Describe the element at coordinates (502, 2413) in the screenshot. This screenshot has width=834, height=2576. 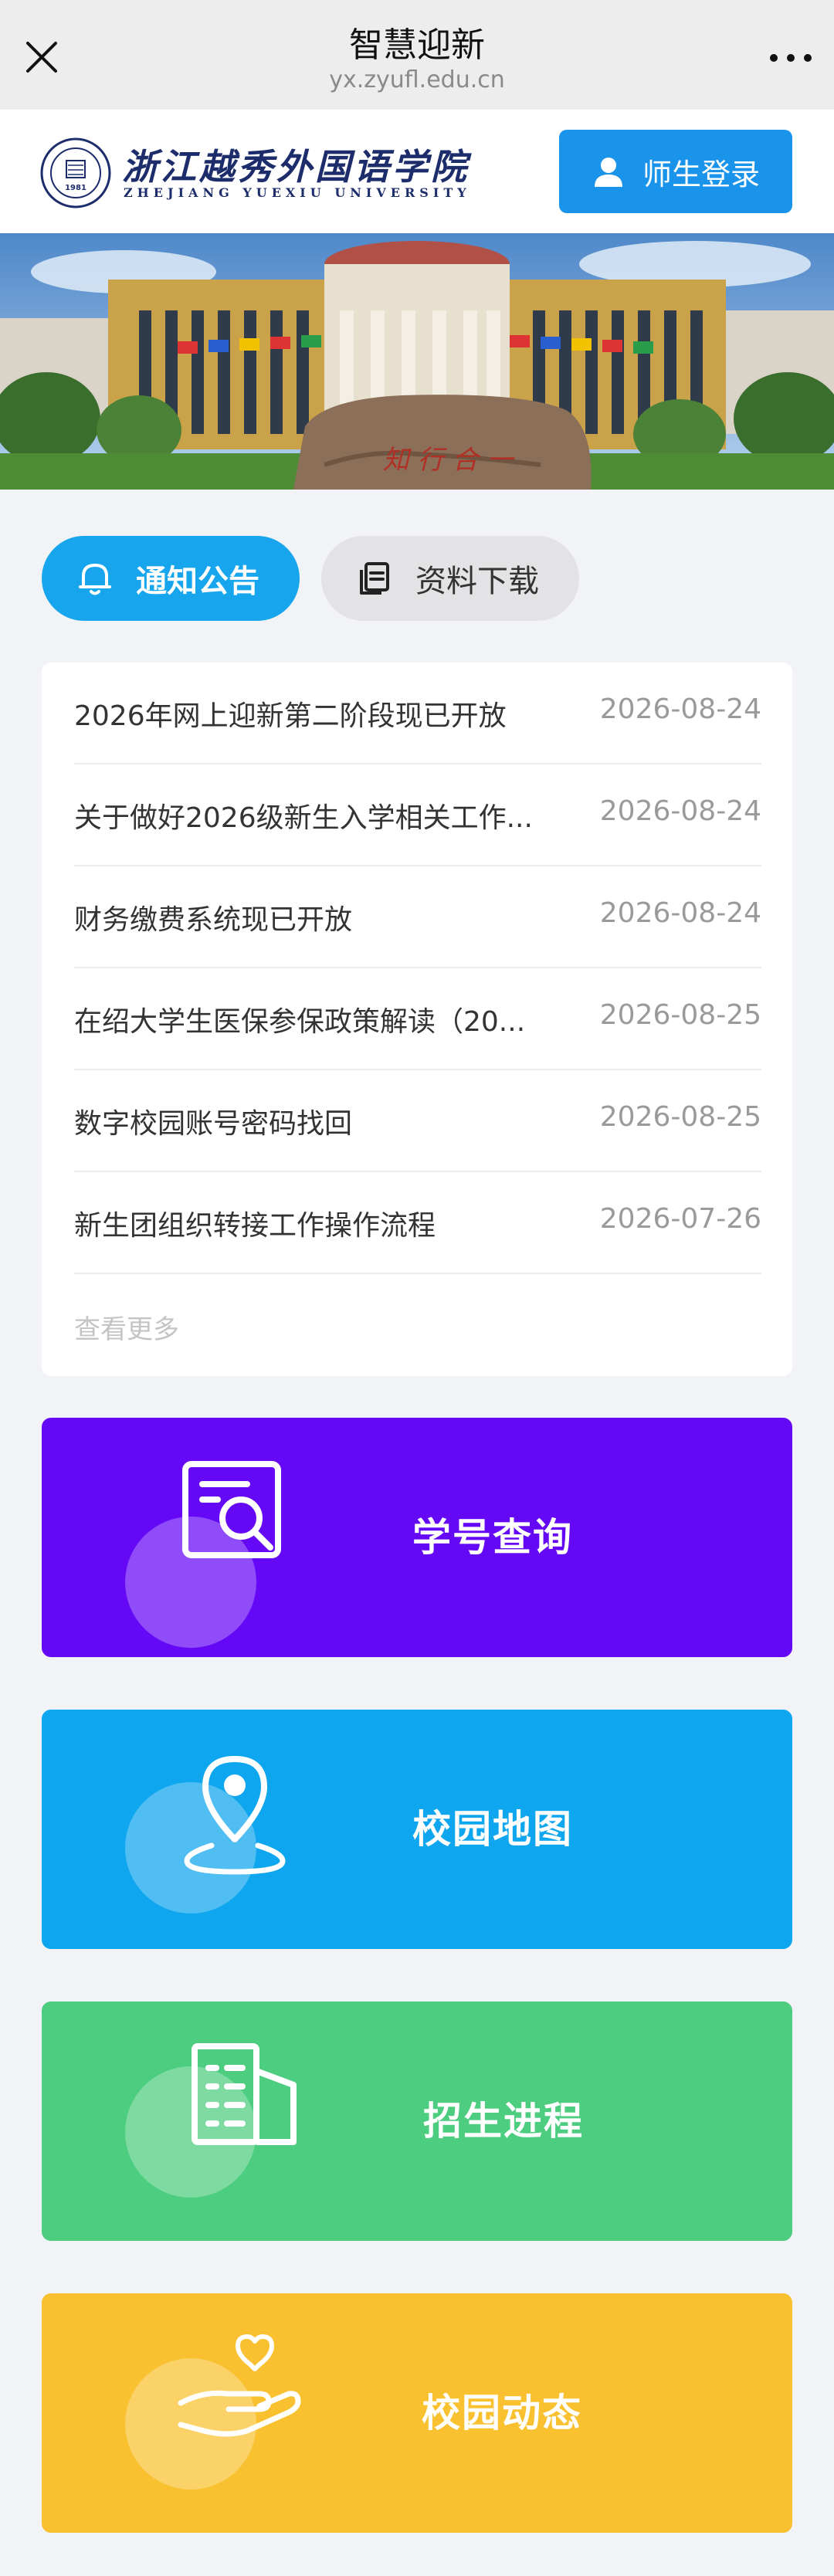
I see `campus-news-label: 校园动态` at that location.